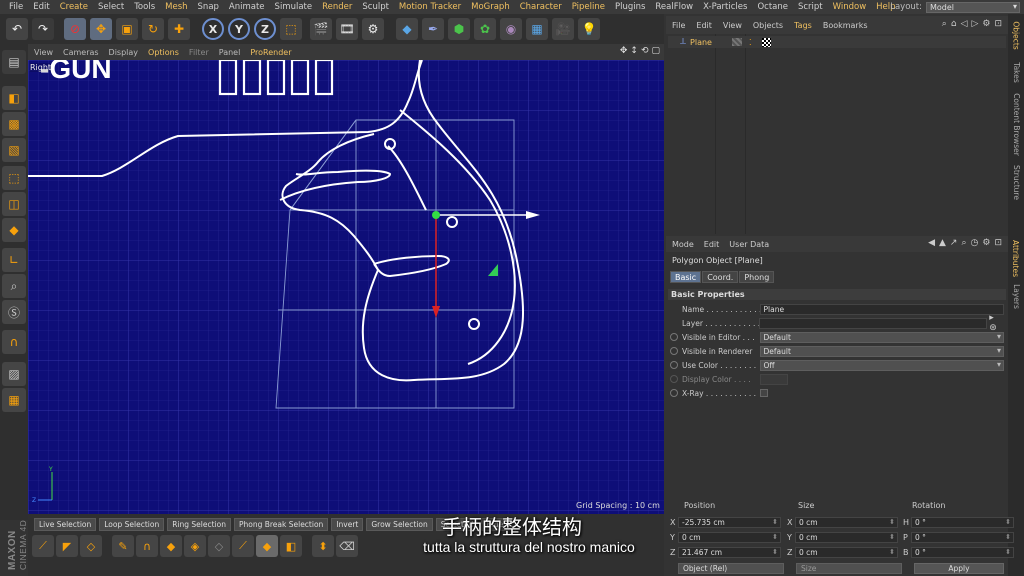 Image resolution: width=1024 pixels, height=576 pixels. Describe the element at coordinates (749, 244) in the screenshot. I see `attribute-menu-item: User Data` at that location.